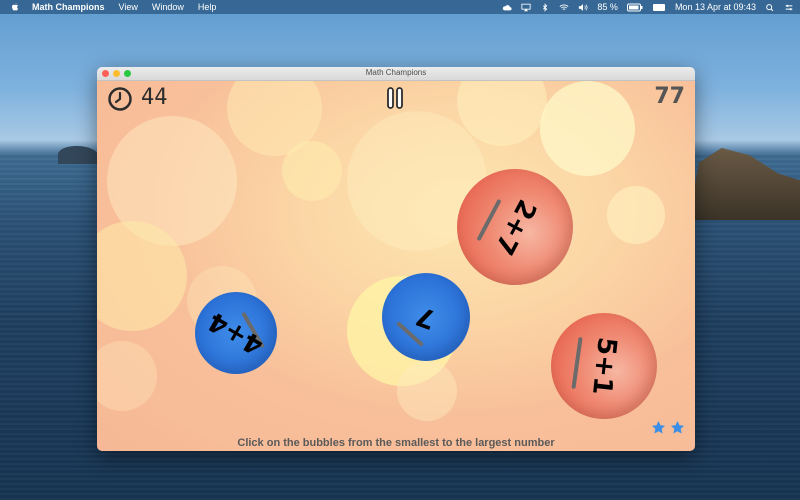 The image size is (800, 500). I want to click on wifi-icon, so click(564, 7).